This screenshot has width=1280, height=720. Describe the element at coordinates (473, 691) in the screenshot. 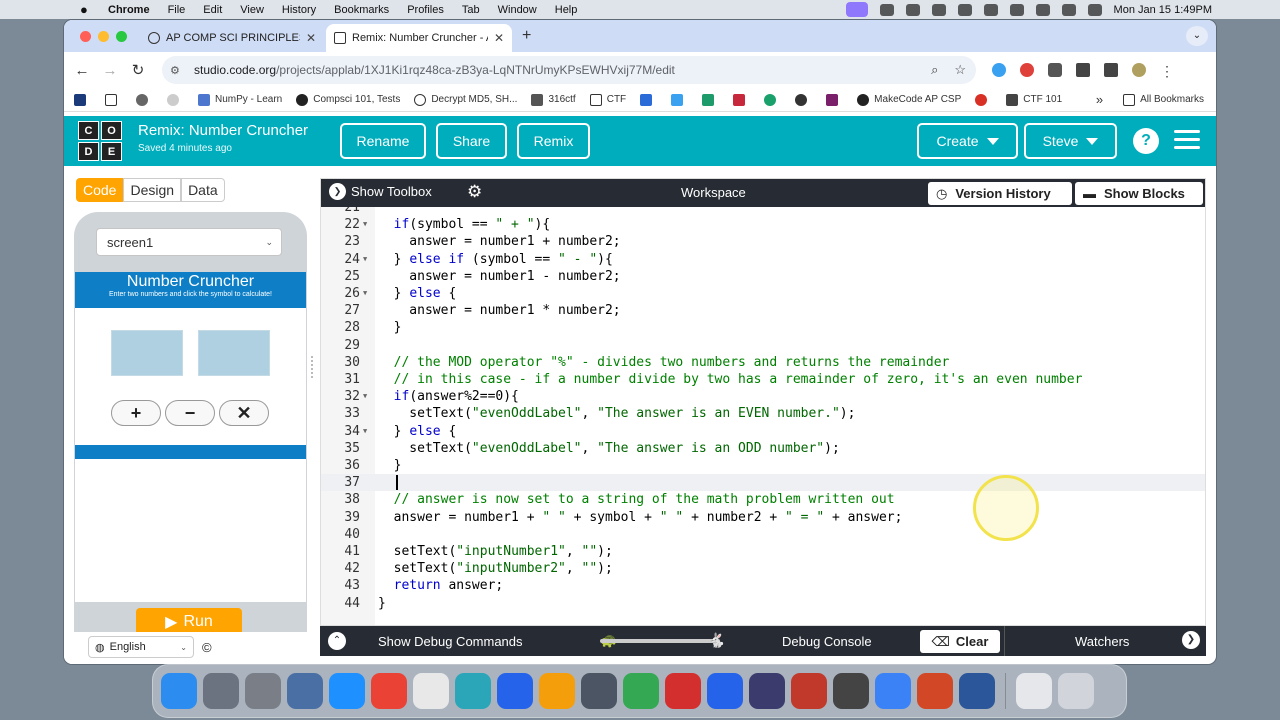

I see `geogebra-icon` at that location.